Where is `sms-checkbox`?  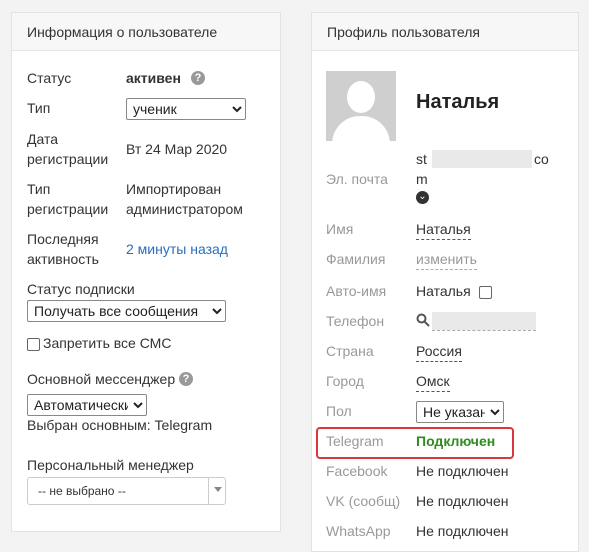
sms-checkbox is located at coordinates (33, 343).